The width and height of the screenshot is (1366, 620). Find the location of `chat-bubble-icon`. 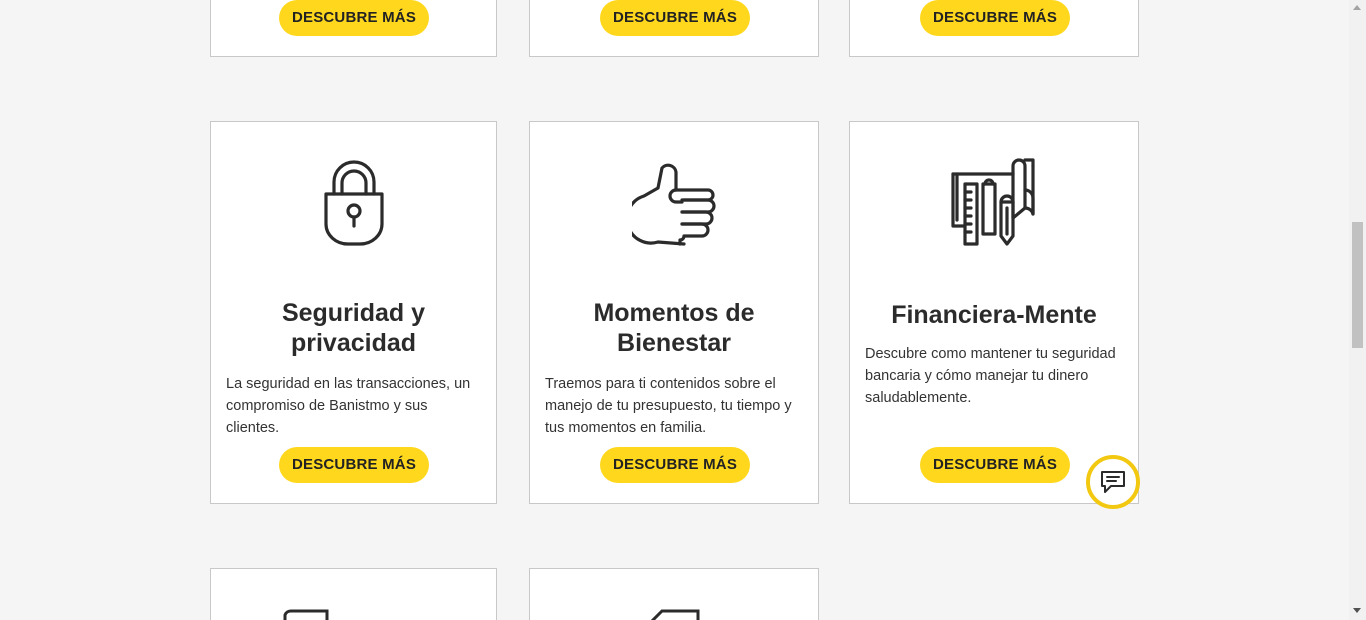

chat-bubble-icon is located at coordinates (1113, 482).